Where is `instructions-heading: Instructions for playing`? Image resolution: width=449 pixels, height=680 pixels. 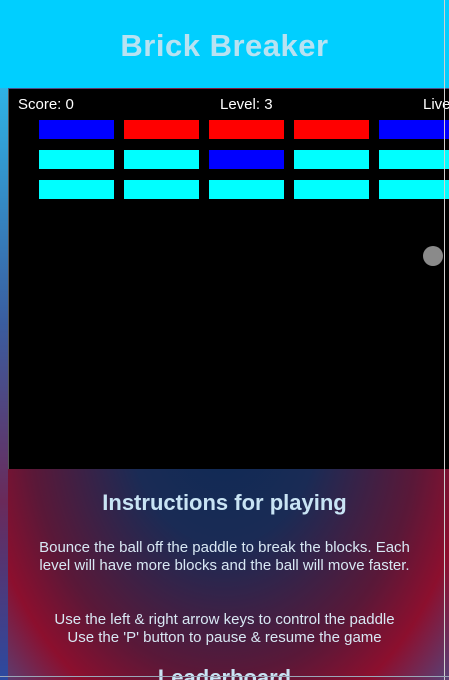
instructions-heading: Instructions for playing is located at coordinates (224, 502).